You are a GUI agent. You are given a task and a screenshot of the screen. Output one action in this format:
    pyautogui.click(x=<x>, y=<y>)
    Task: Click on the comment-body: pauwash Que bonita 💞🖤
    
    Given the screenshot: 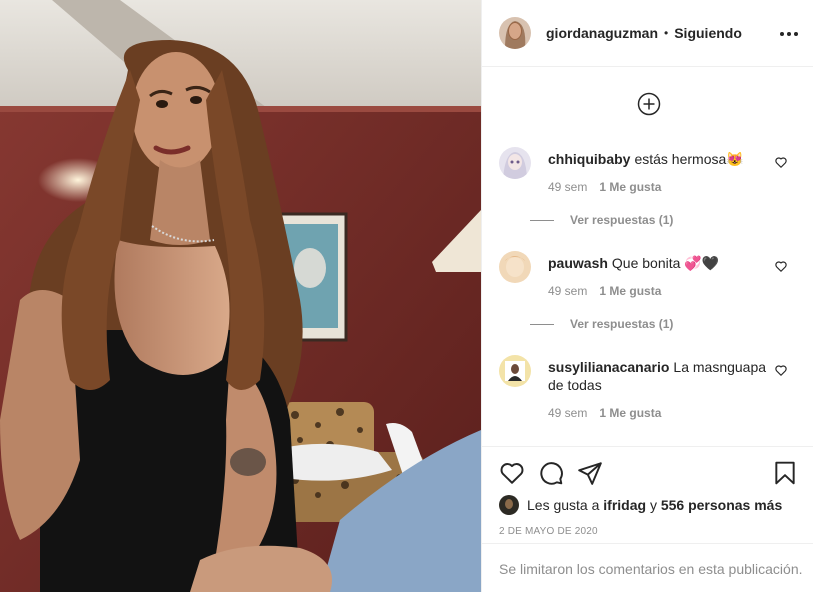 What is the action you would take?
    pyautogui.click(x=658, y=263)
    